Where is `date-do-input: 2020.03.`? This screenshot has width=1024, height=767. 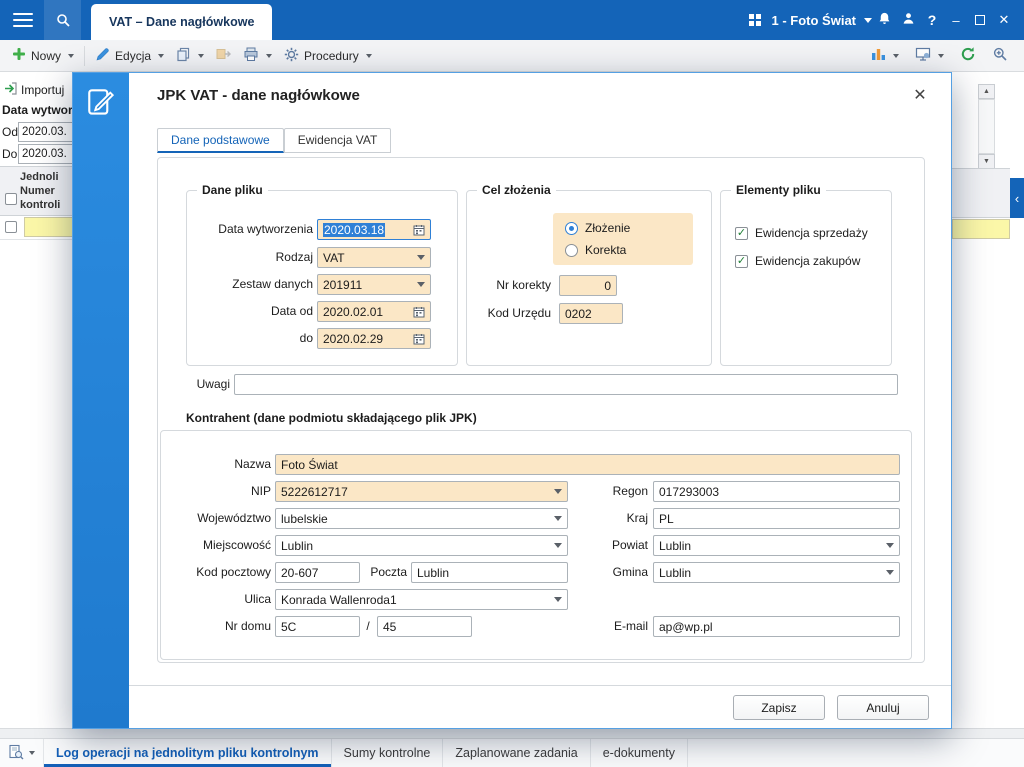 date-do-input: 2020.03. is located at coordinates (45, 154).